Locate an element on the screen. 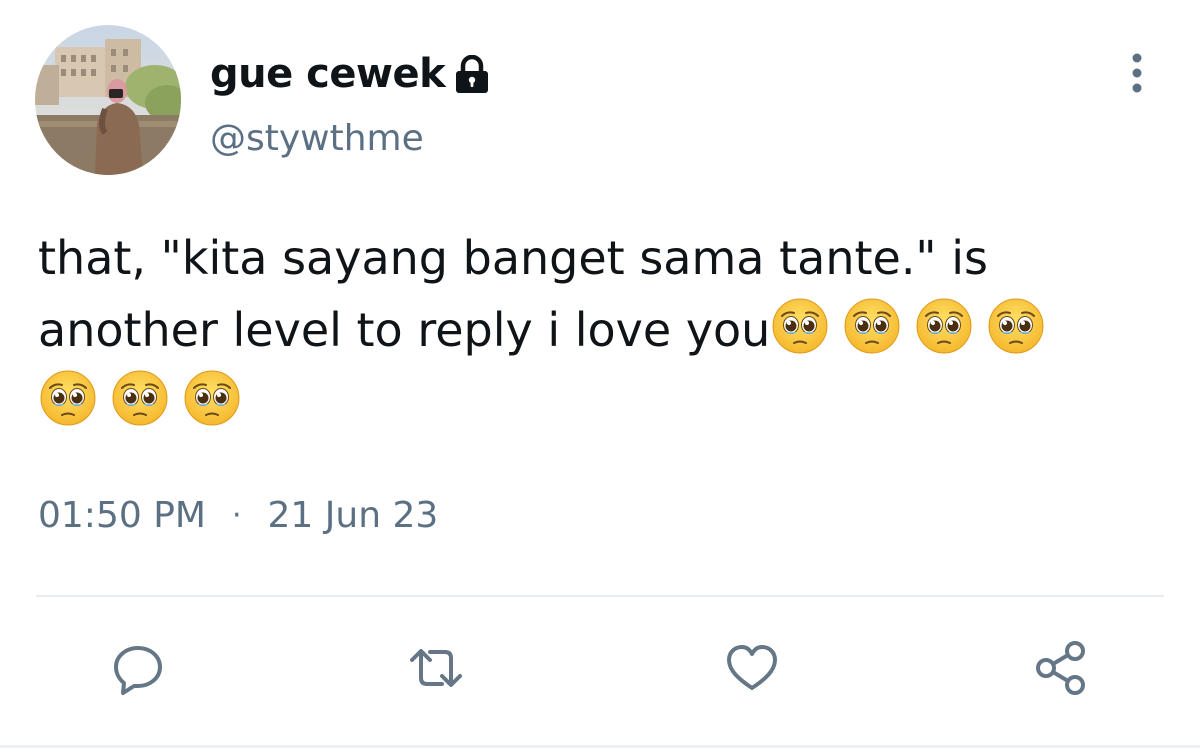  bottom-divider is located at coordinates (600, 746).